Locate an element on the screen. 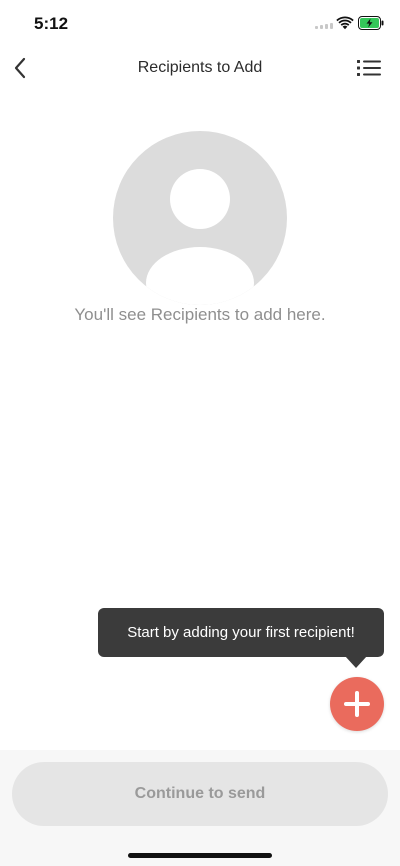 The height and width of the screenshot is (866, 400). wifi-icon is located at coordinates (345, 23).